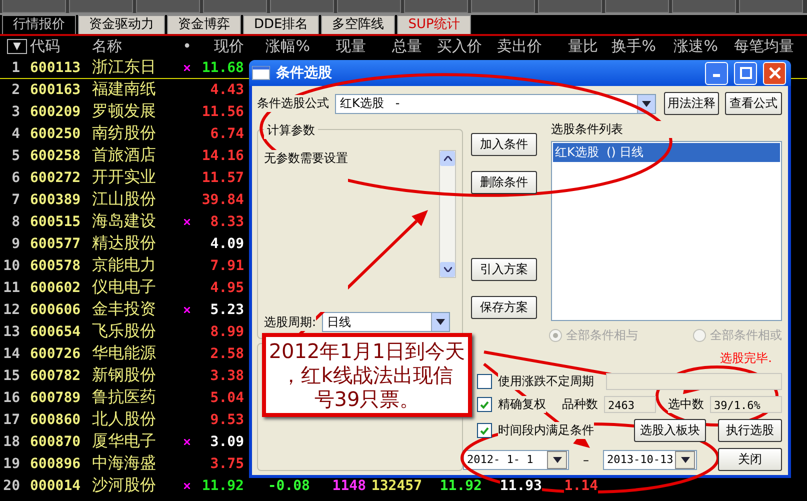  What do you see at coordinates (349, 486) in the screenshot?
I see `table-cell: 1148` at bounding box center [349, 486].